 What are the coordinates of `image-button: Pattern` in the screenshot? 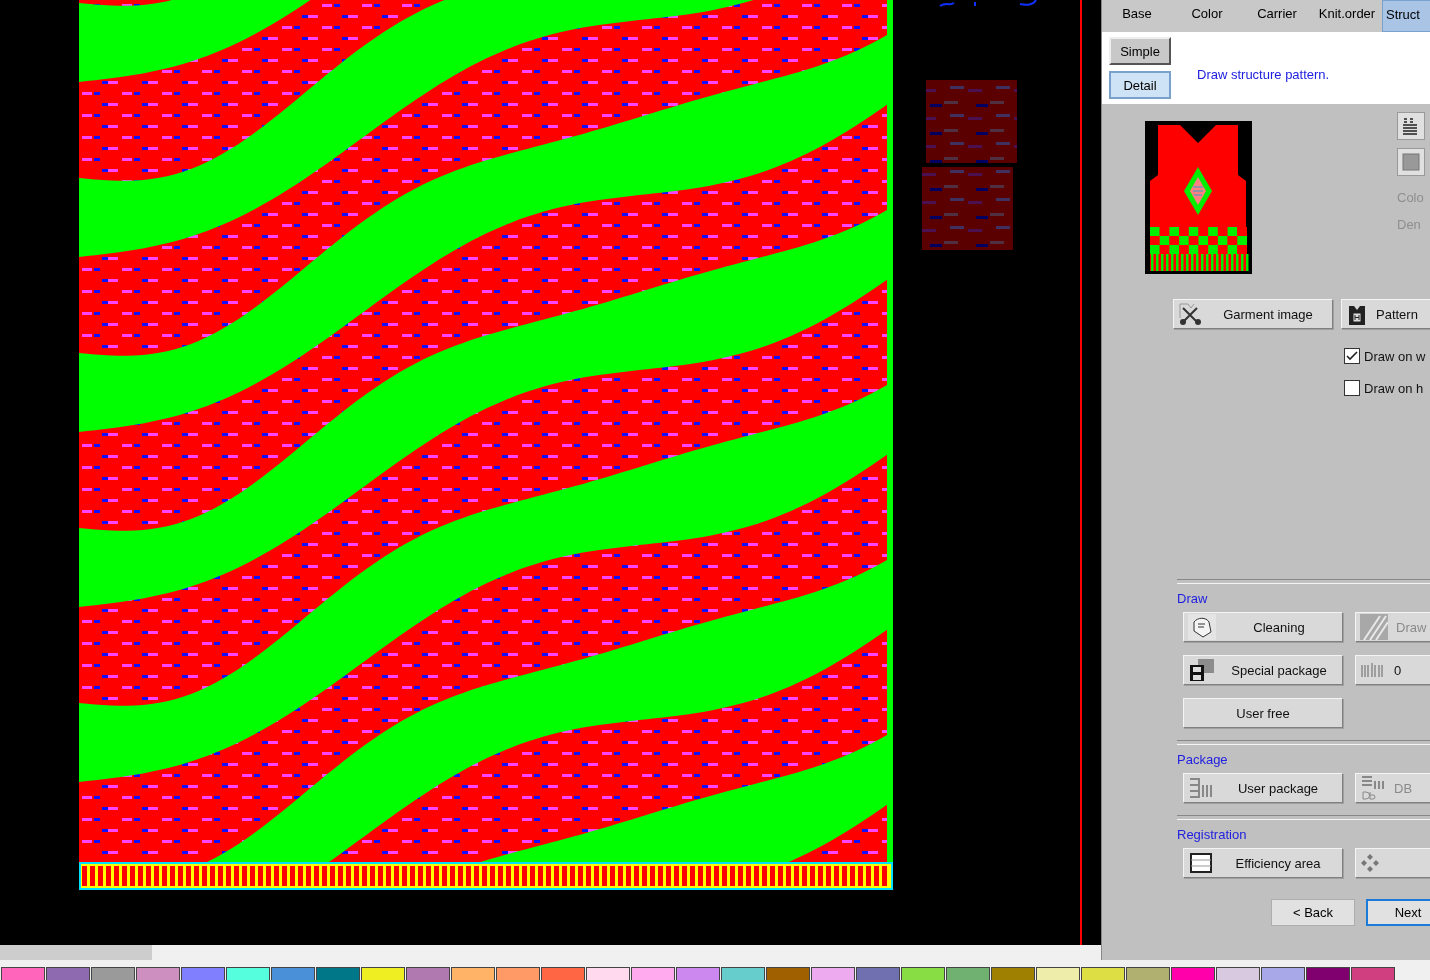 It's located at (1385, 314).